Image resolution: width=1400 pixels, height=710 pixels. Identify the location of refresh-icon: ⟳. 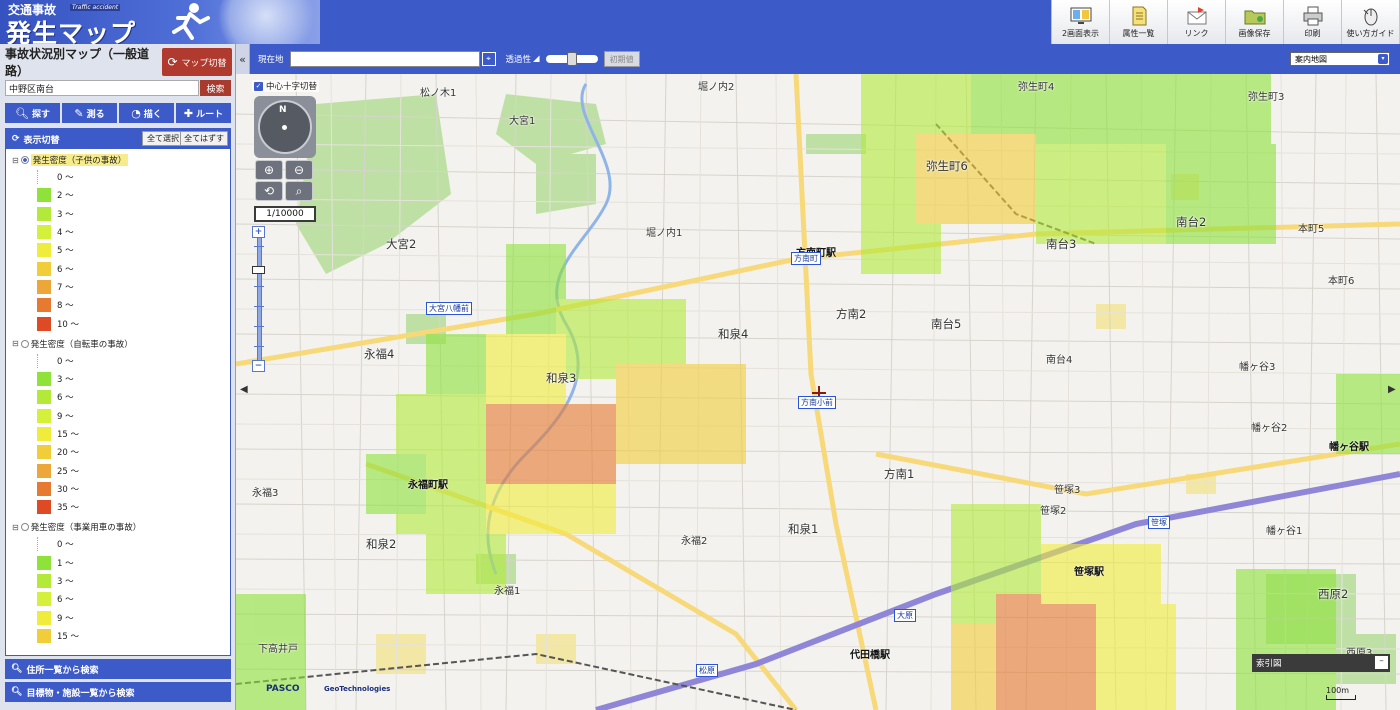
(172, 62).